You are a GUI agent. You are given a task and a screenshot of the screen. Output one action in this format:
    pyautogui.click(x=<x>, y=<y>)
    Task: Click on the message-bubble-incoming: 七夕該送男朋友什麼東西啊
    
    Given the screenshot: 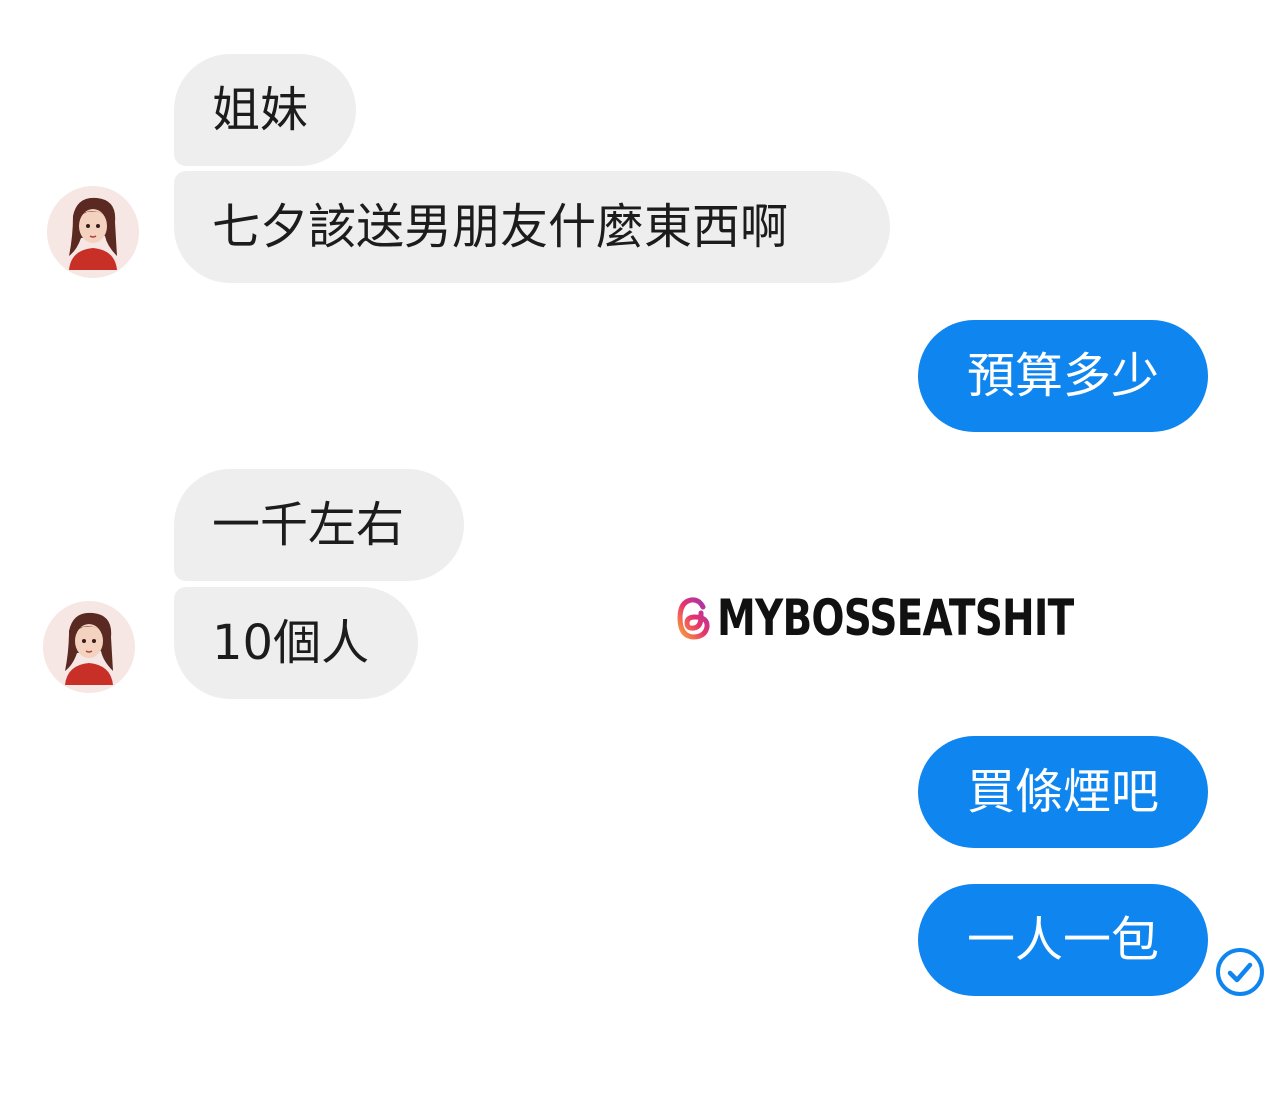 What is the action you would take?
    pyautogui.click(x=532, y=227)
    